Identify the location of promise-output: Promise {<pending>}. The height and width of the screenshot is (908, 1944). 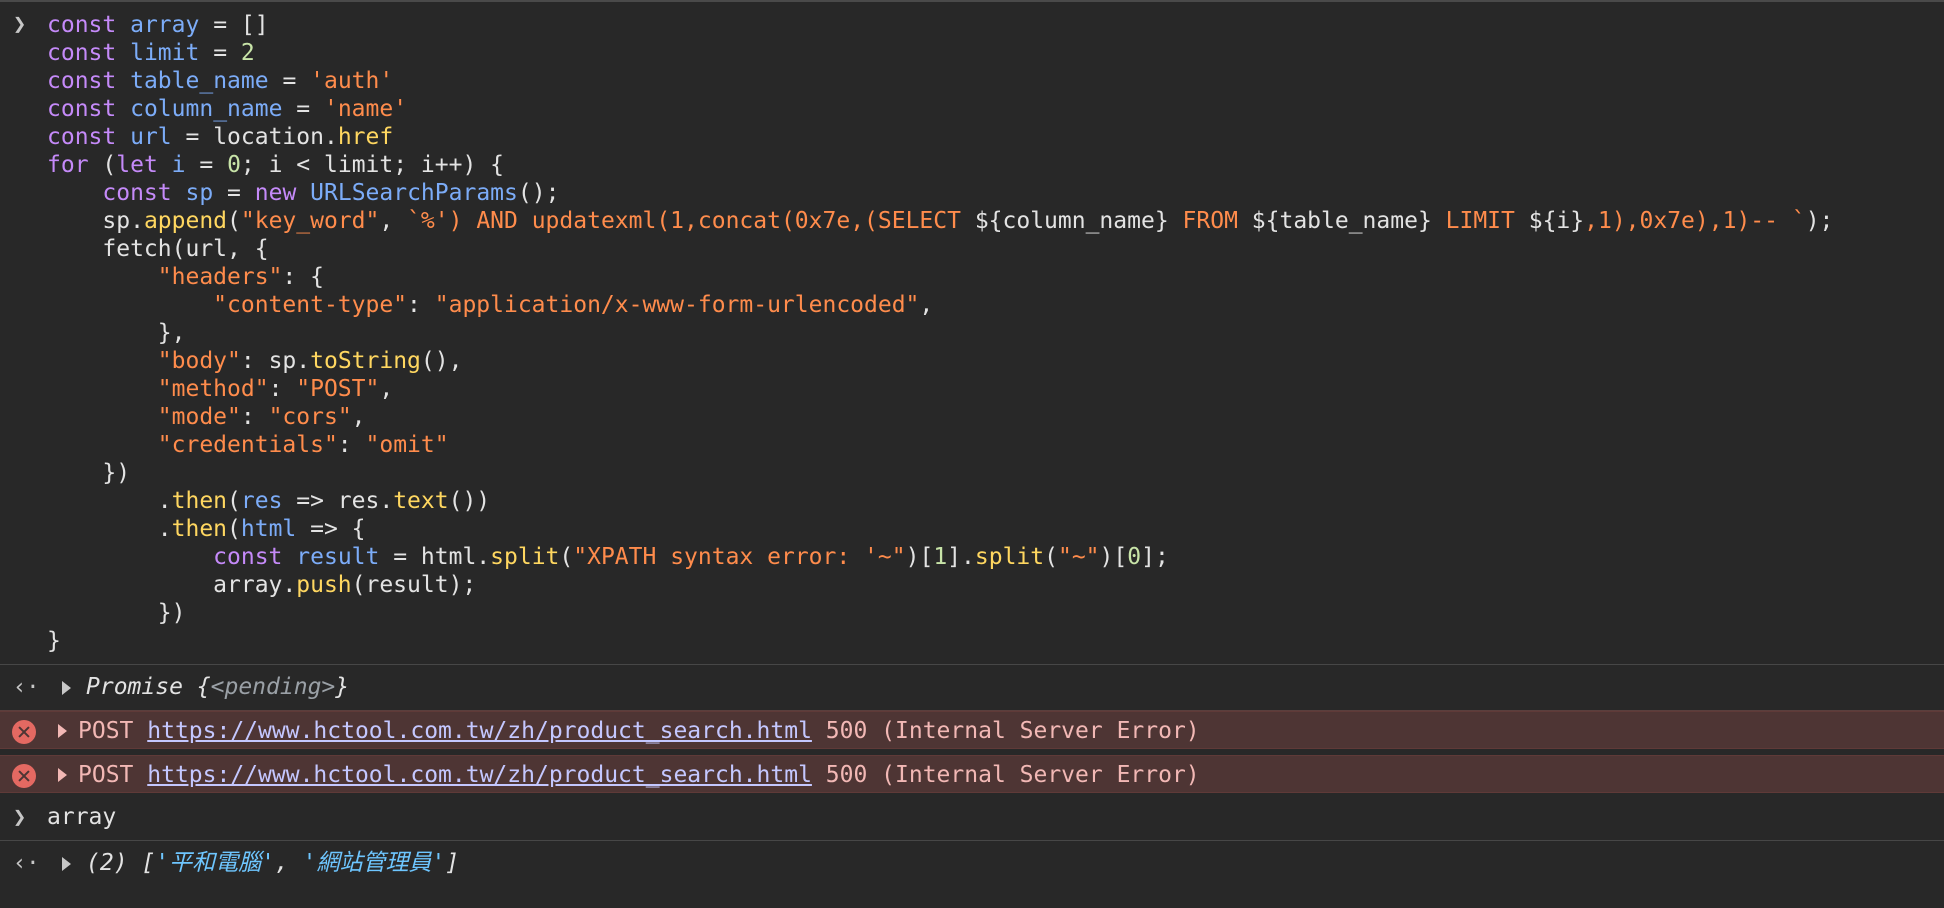
(218, 687).